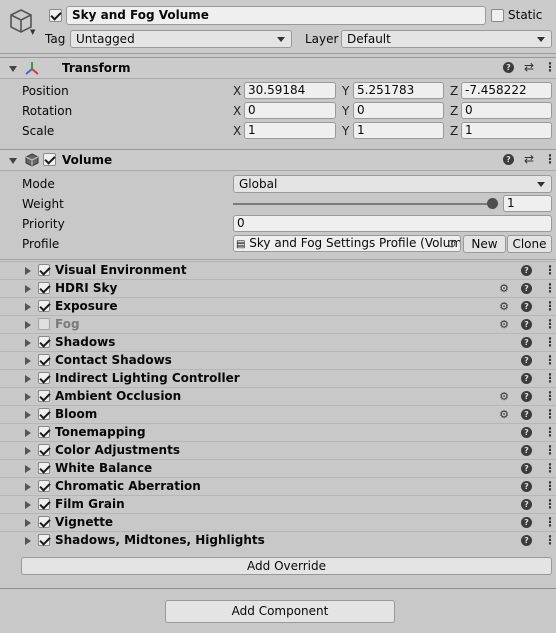 The image size is (556, 633). Describe the element at coordinates (506, 110) in the screenshot. I see `rotation-z-field: 0` at that location.